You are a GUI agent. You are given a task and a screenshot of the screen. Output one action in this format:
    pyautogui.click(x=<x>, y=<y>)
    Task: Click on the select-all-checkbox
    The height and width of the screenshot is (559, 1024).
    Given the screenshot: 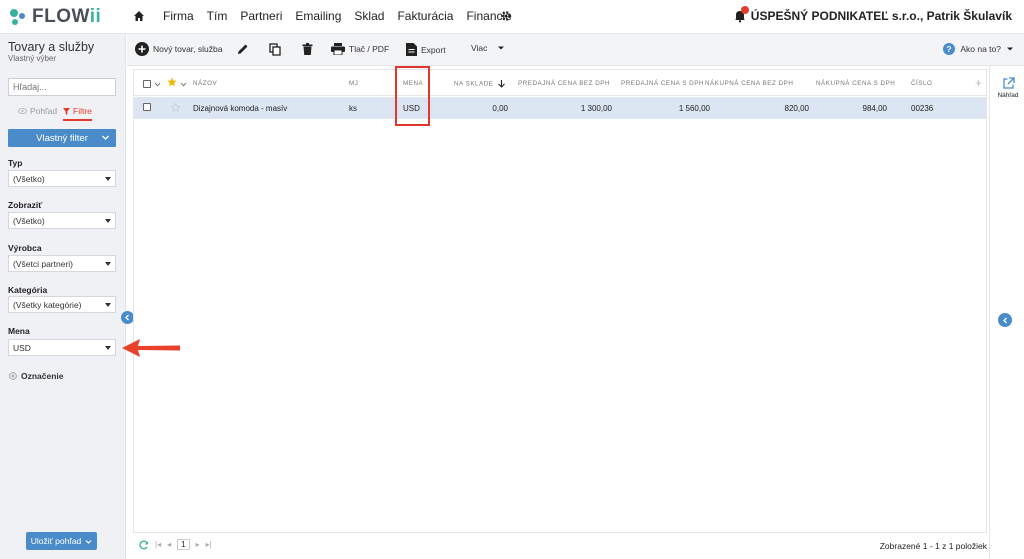 What is the action you would take?
    pyautogui.click(x=147, y=84)
    